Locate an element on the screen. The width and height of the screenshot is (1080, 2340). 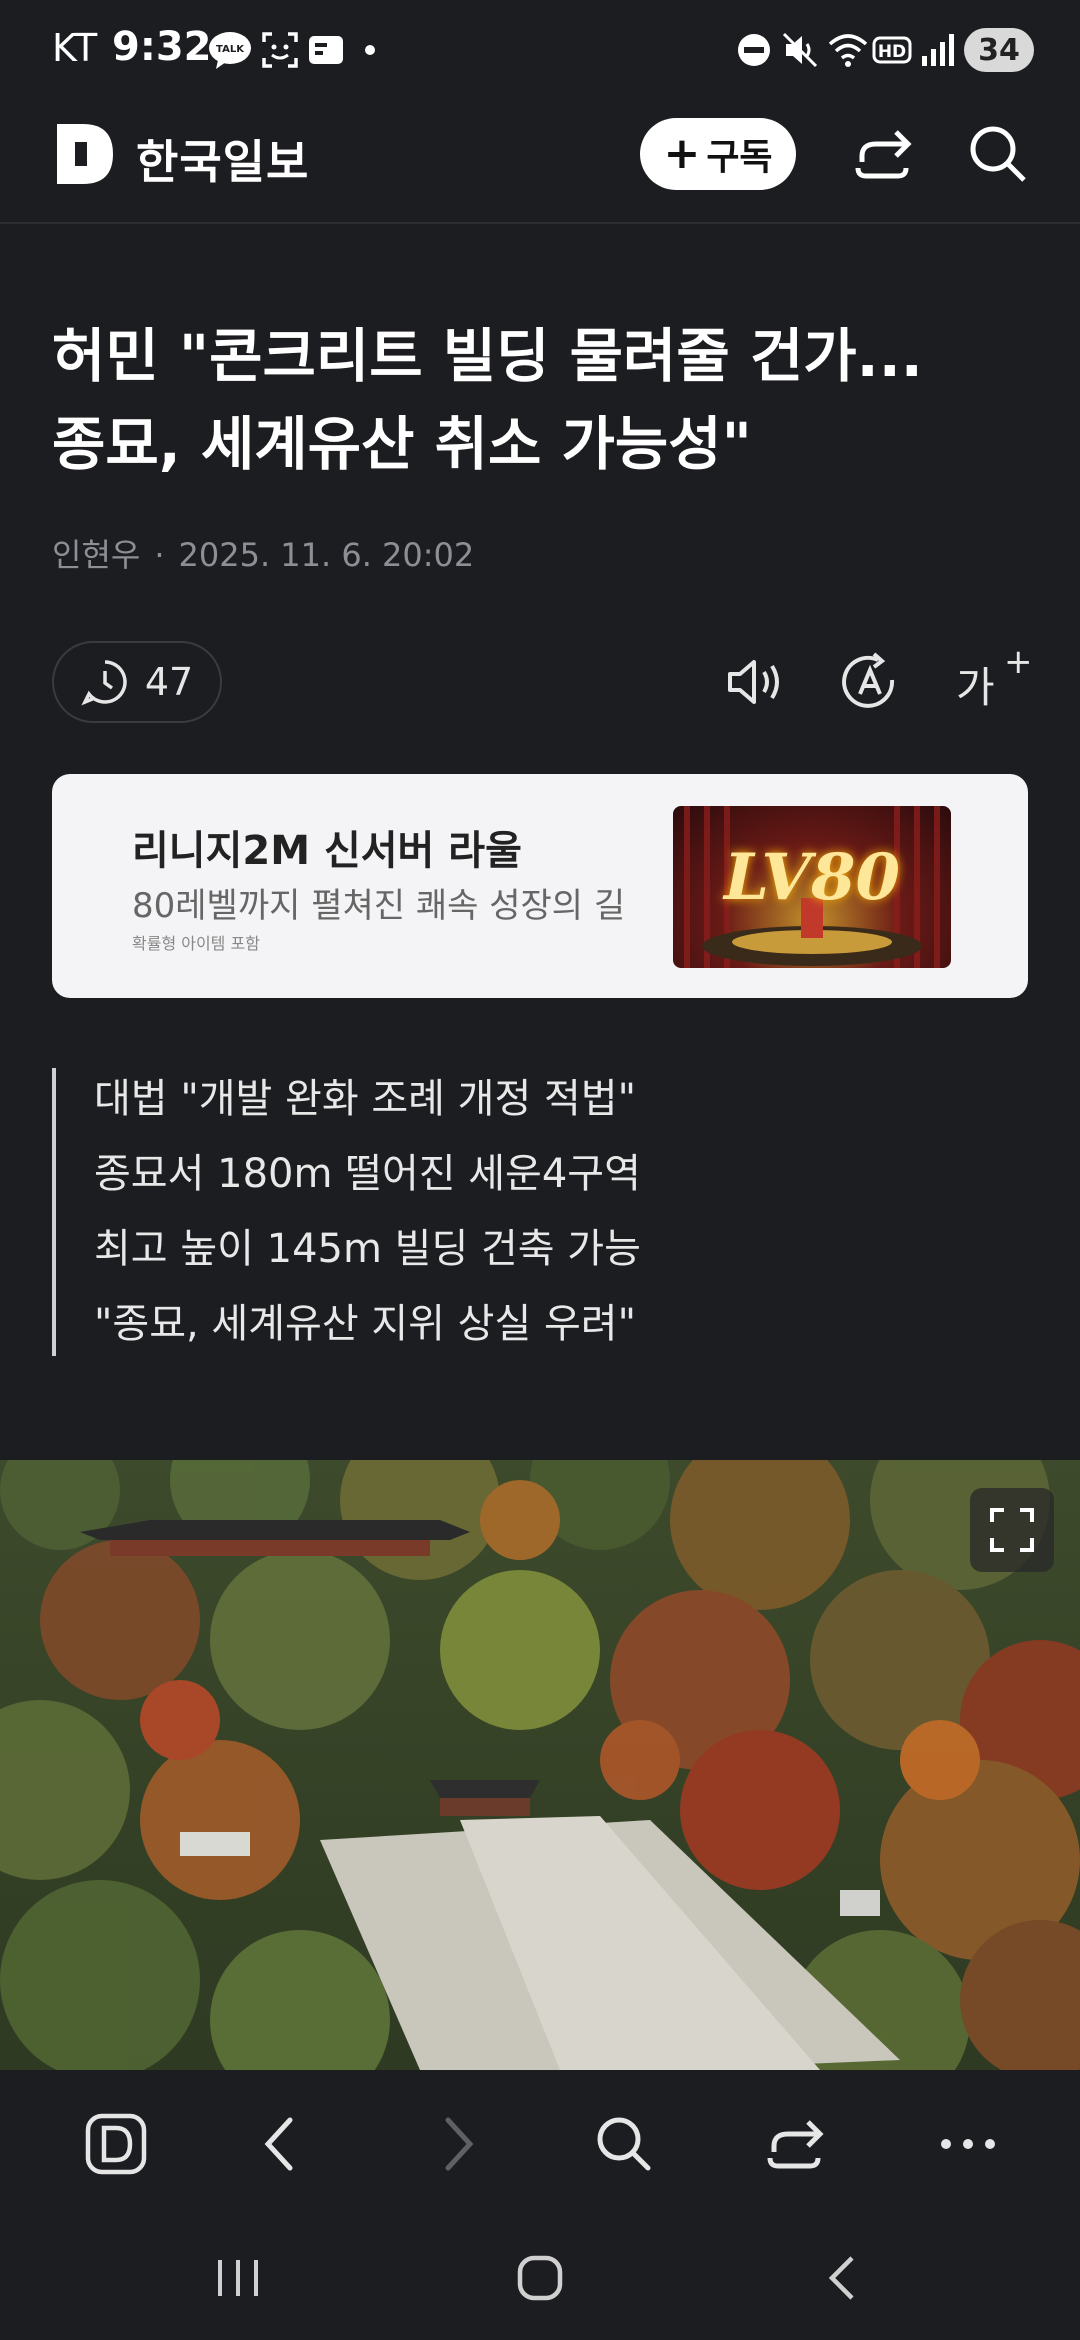
font-size-icon: 가 + is located at coordinates (996, 677).